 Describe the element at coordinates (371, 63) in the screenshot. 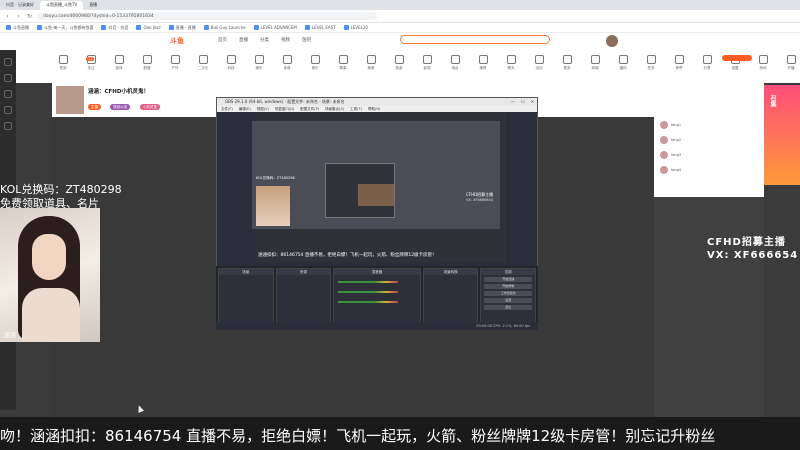

I see `category-item: 美食` at that location.